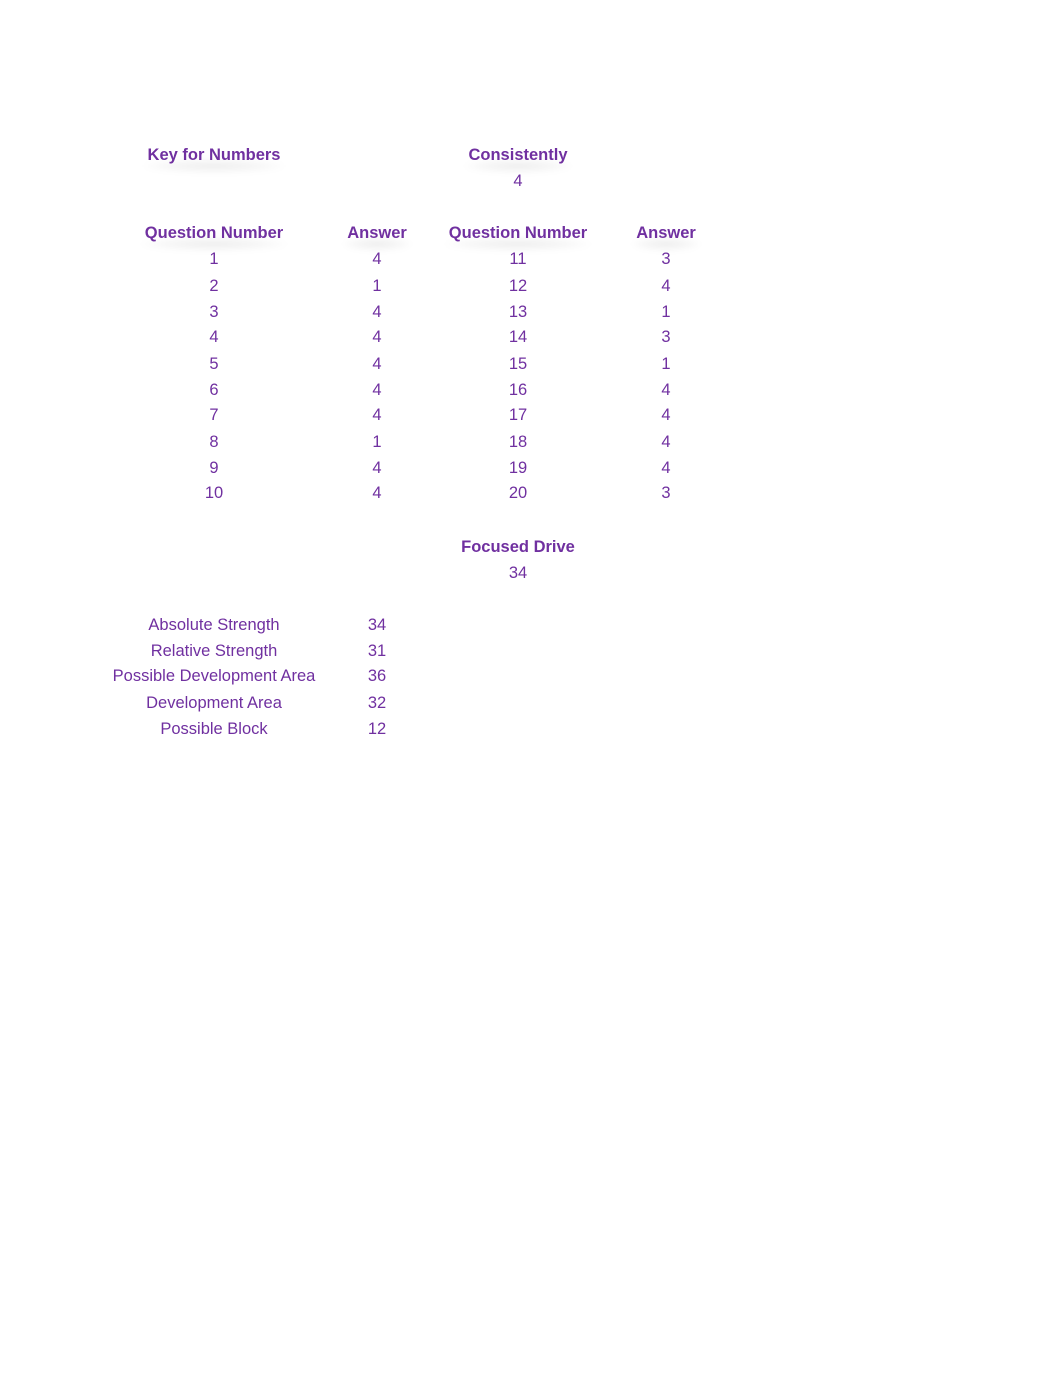 The height and width of the screenshot is (1377, 1062). Describe the element at coordinates (377, 651) in the screenshot. I see `score-value: 31` at that location.